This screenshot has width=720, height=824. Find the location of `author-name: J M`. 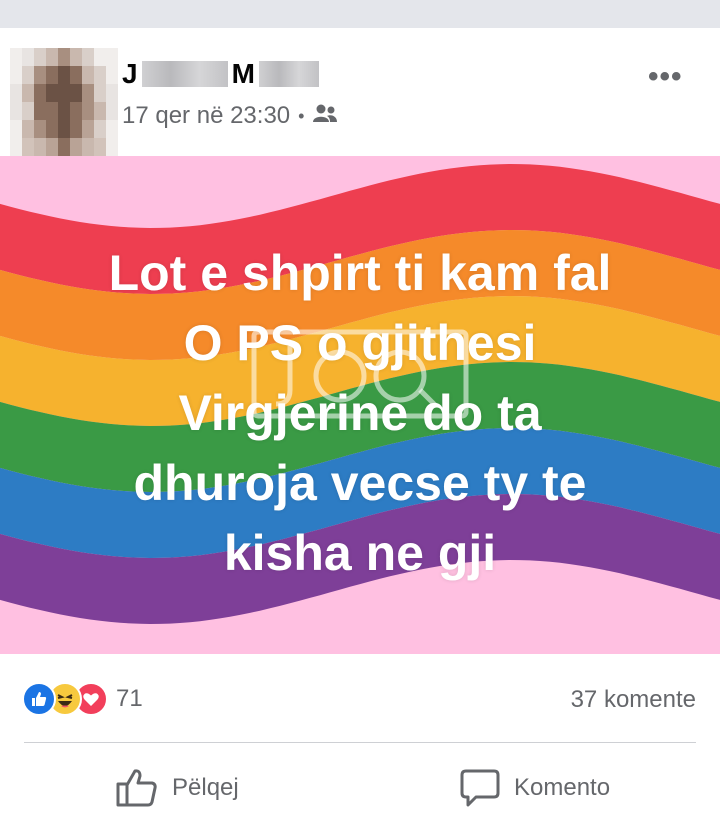

author-name: J M is located at coordinates (222, 74).